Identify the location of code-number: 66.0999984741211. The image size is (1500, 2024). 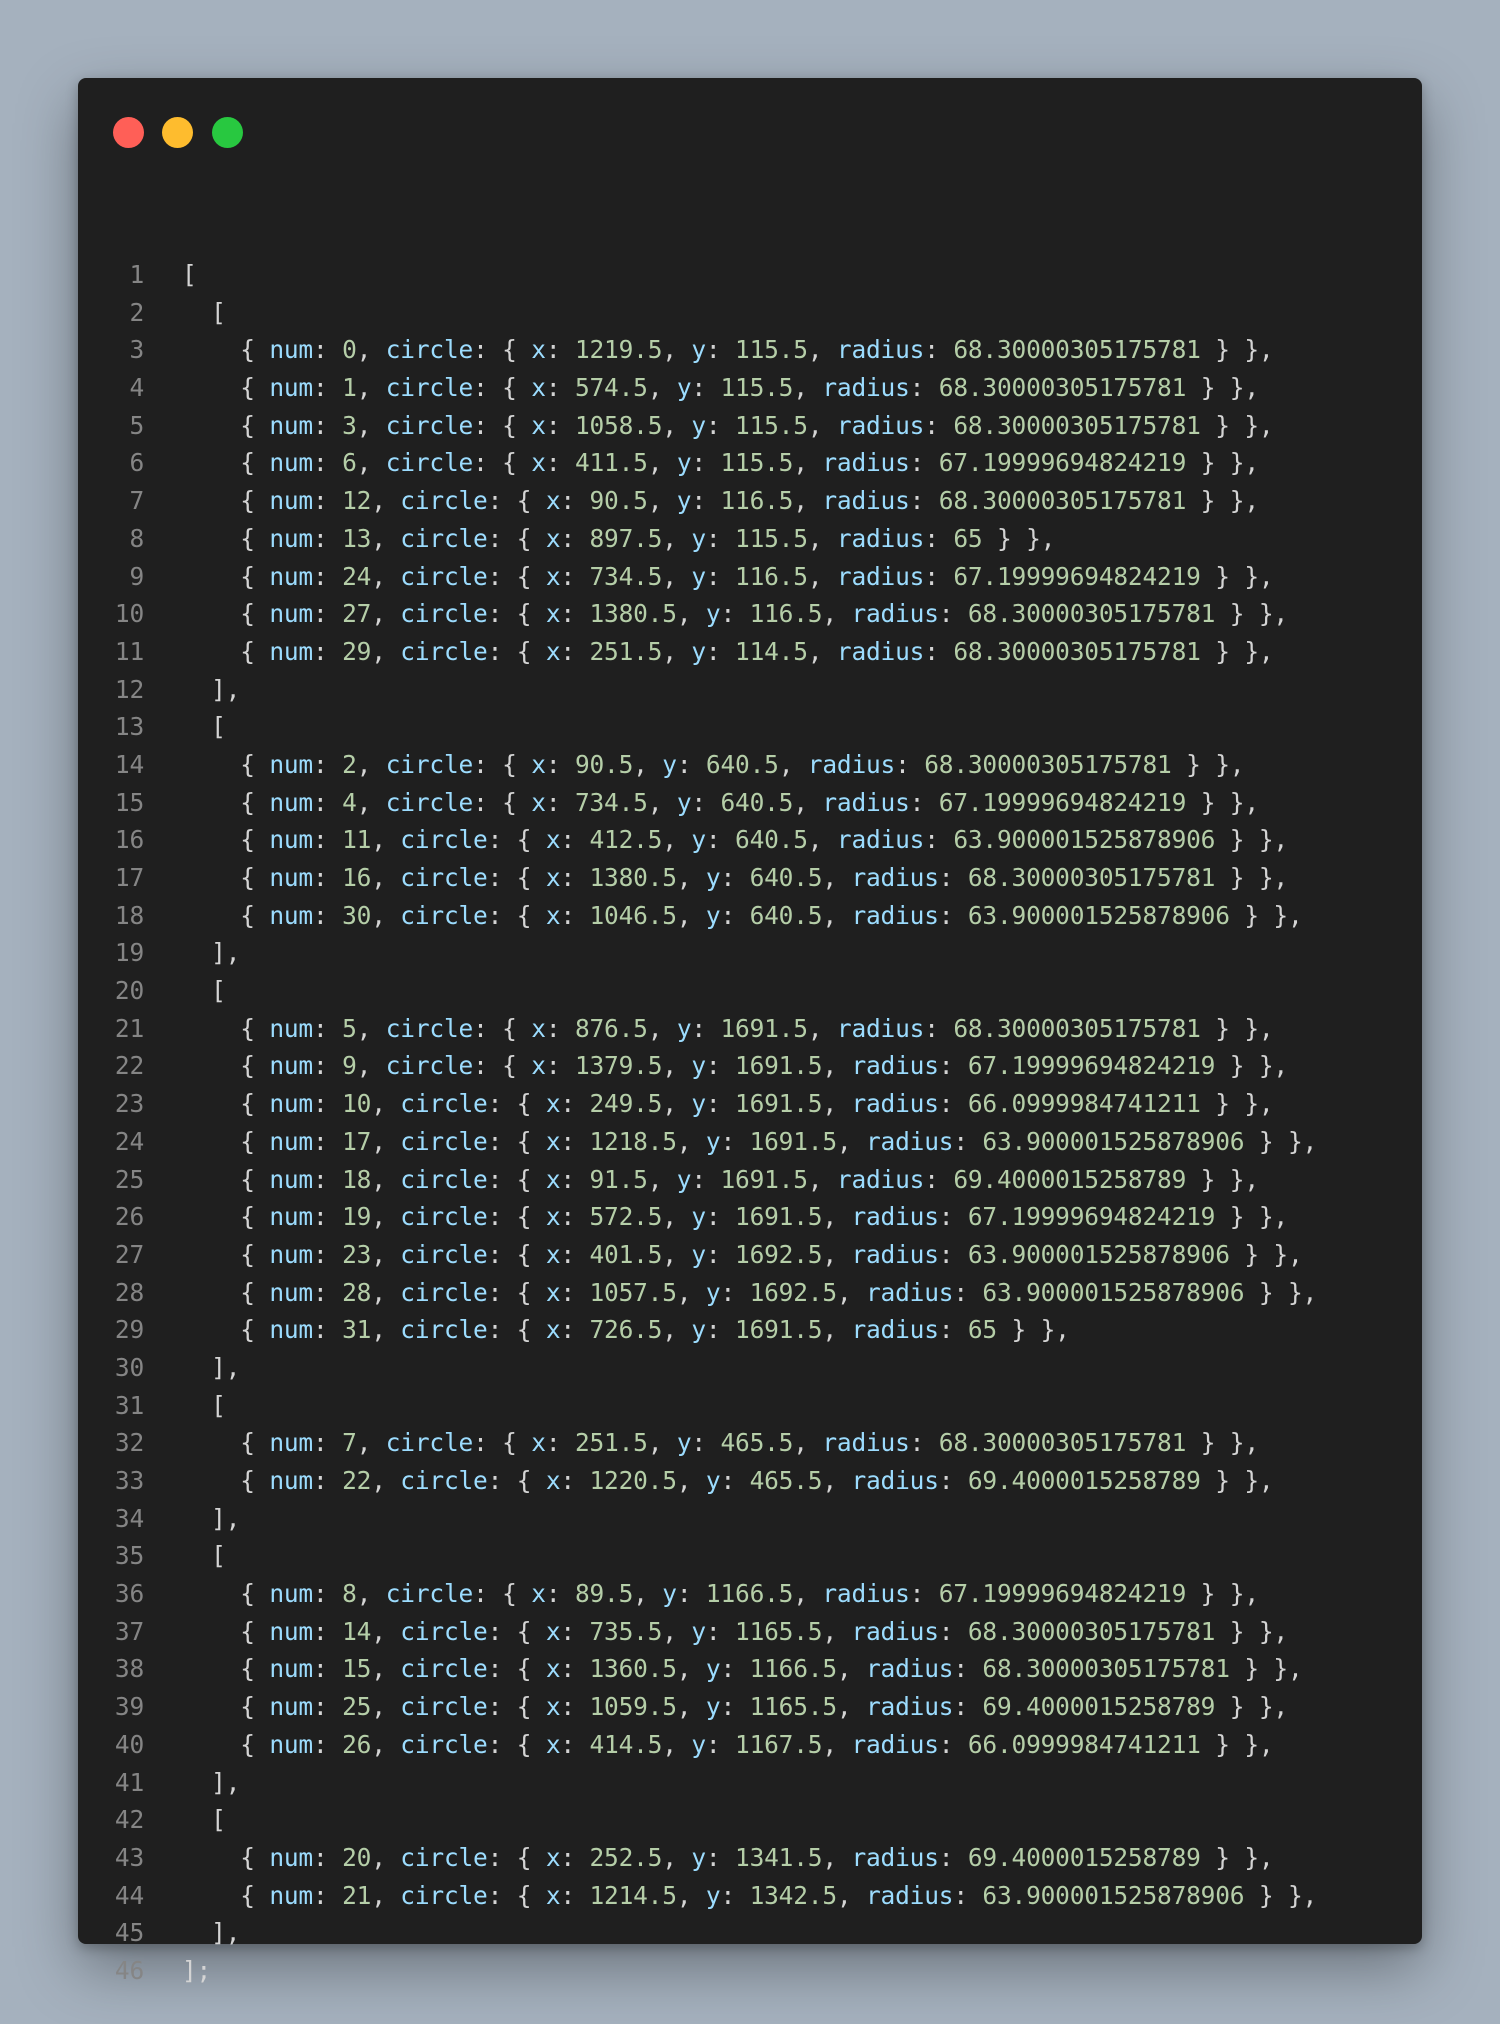
(1084, 1104).